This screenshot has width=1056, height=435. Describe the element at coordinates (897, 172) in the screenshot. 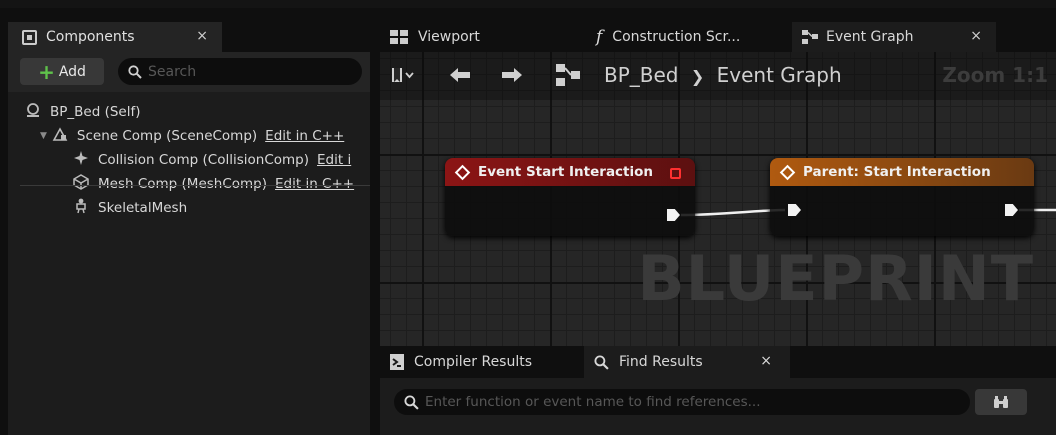

I see `node-title: Parent: Start Interaction` at that location.